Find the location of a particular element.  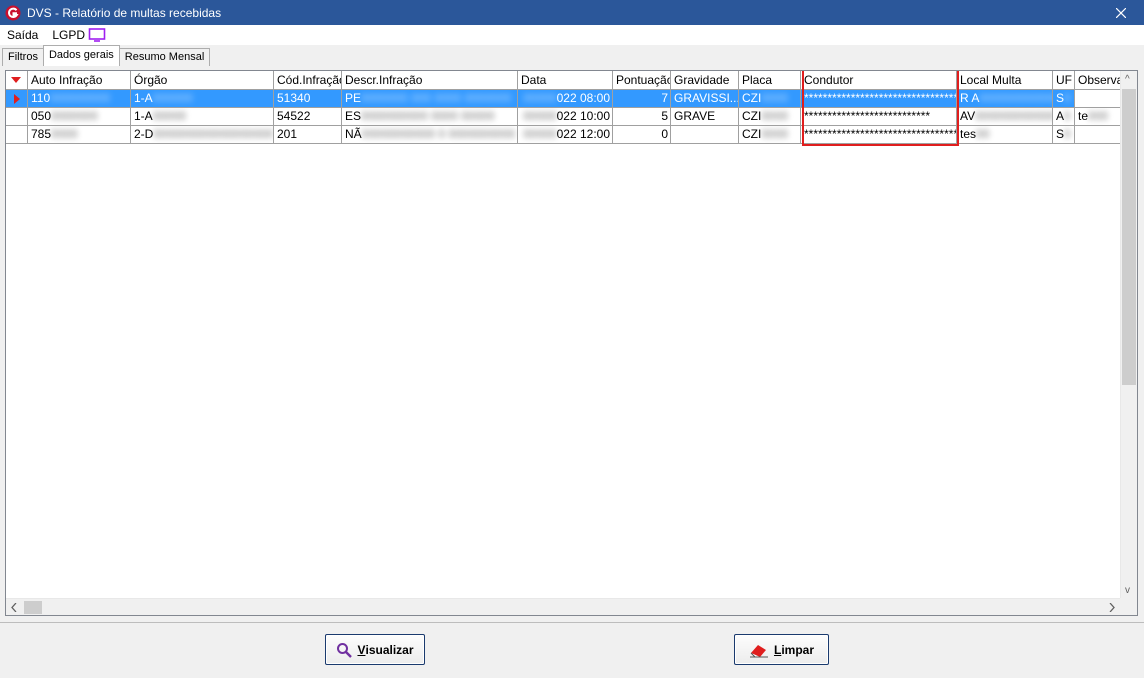

cell-local-multa: AV000000000000 is located at coordinates (1005, 116).